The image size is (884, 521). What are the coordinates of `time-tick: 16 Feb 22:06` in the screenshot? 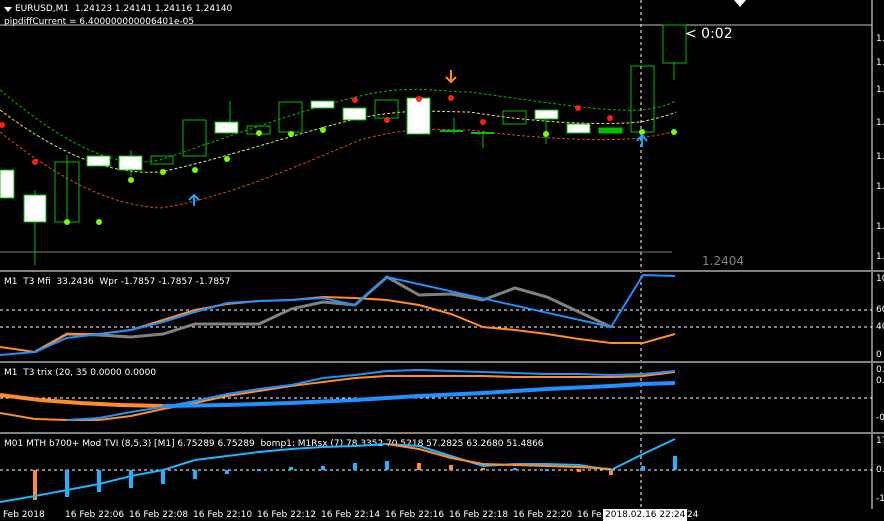 It's located at (95, 515).